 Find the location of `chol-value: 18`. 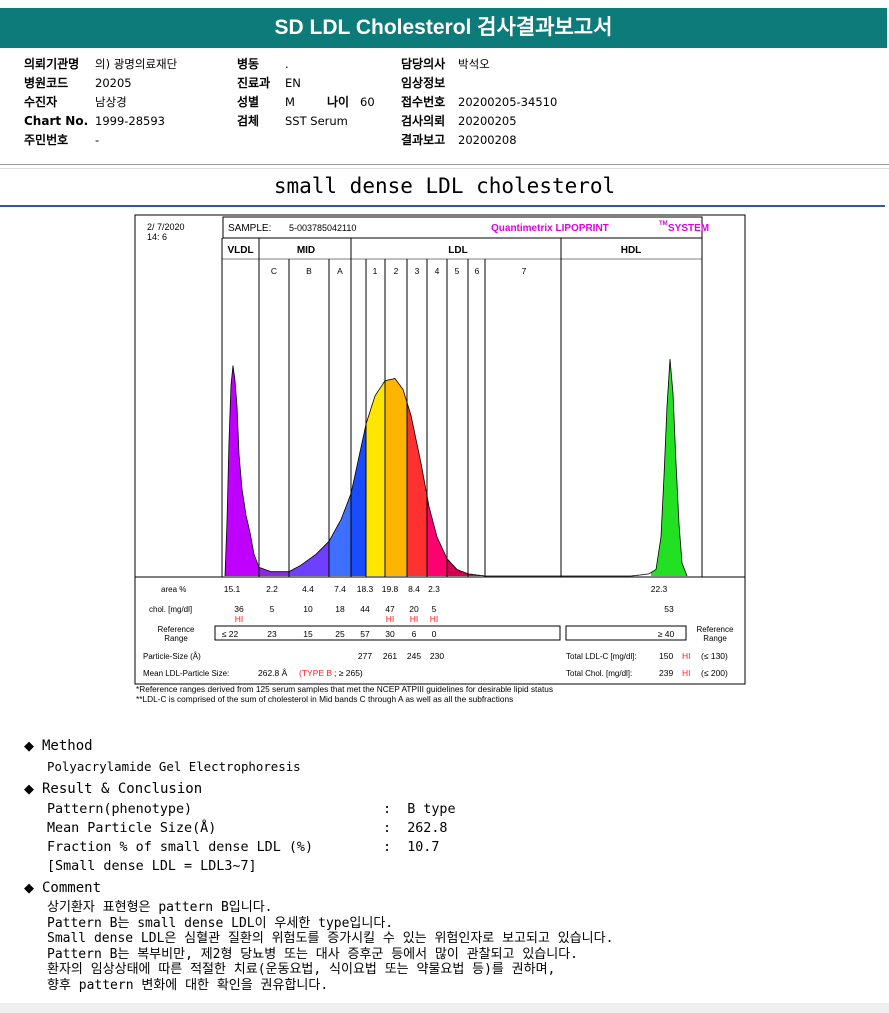

chol-value: 18 is located at coordinates (340, 609).